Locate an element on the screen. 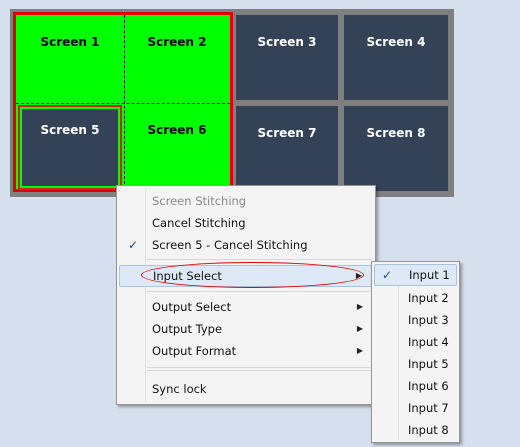 This screenshot has width=520, height=447. screen-2: Screen 2 is located at coordinates (177, 59).